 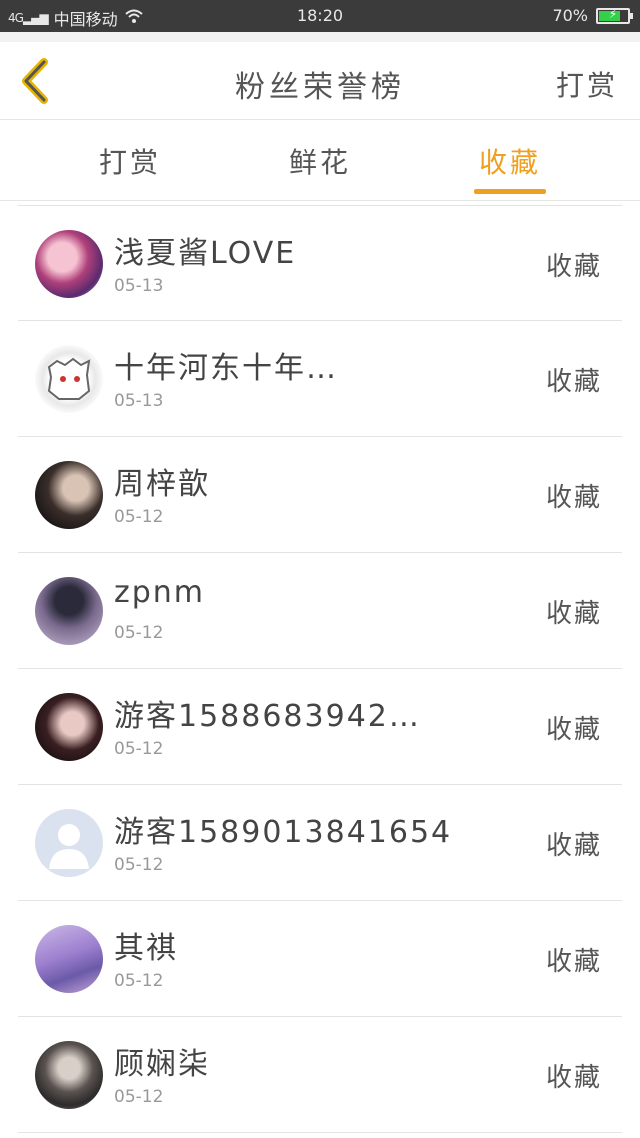 What do you see at coordinates (205, 253) in the screenshot?
I see `user-name: 浅夏酱LOVE` at bounding box center [205, 253].